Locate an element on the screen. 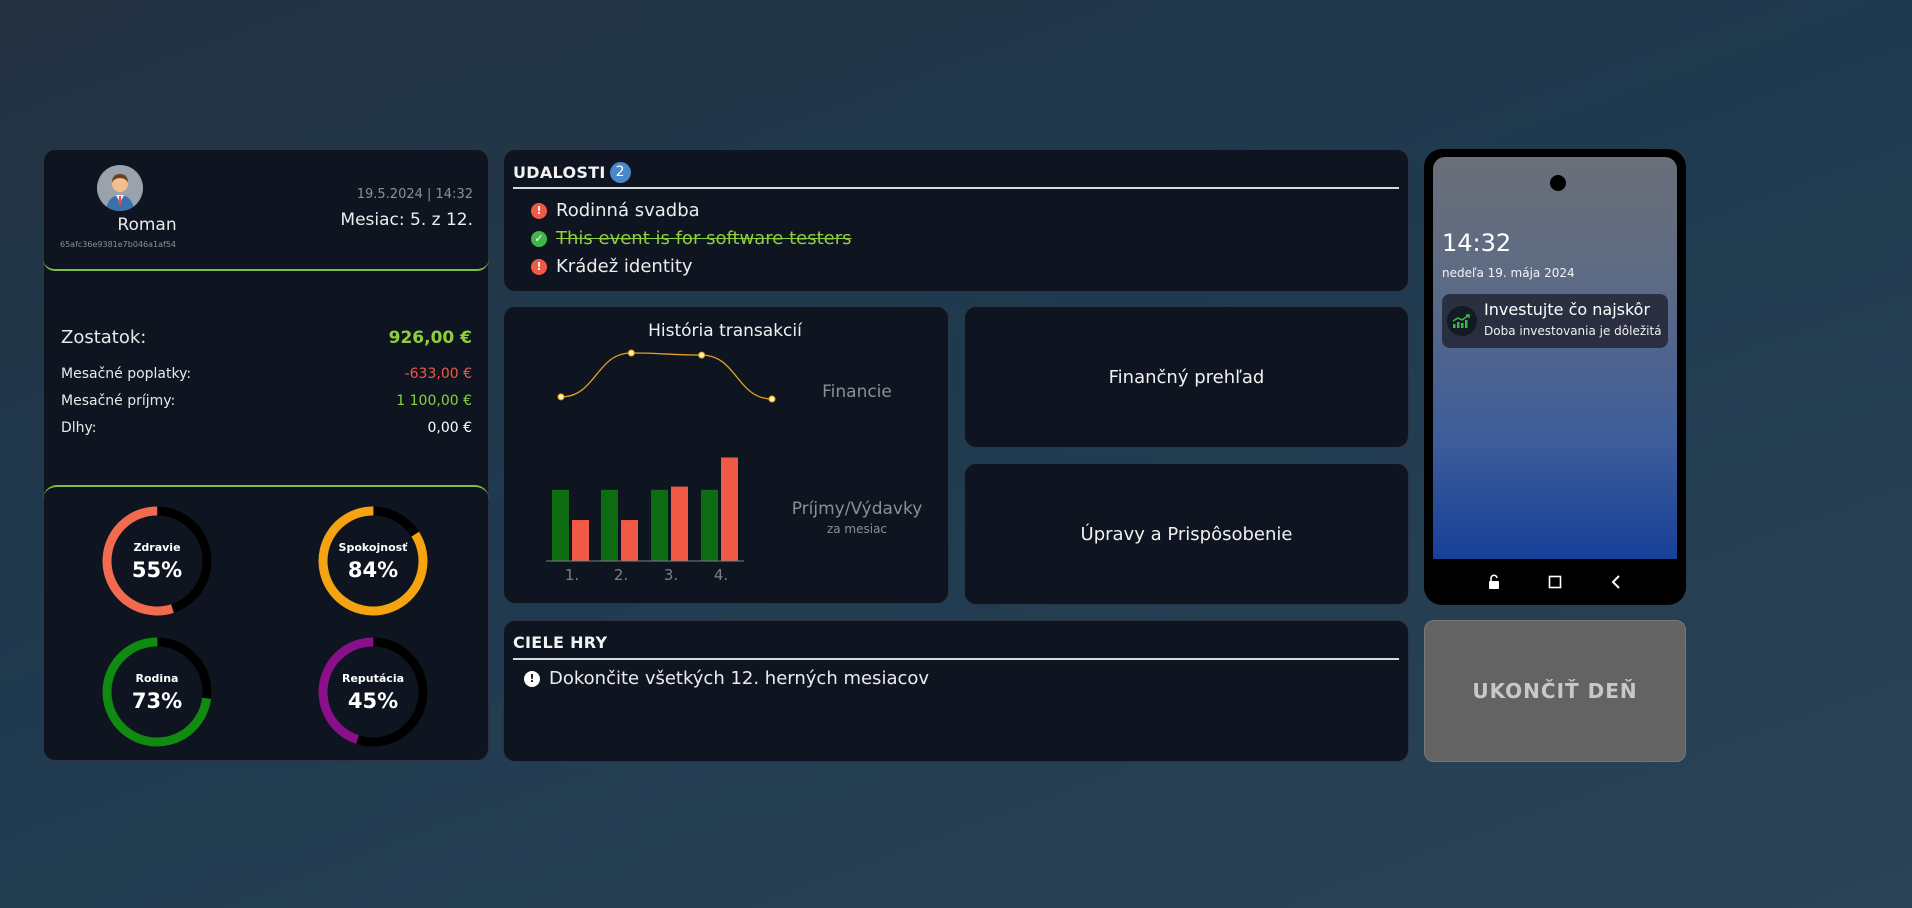  phone-navbar is located at coordinates (1555, 582).